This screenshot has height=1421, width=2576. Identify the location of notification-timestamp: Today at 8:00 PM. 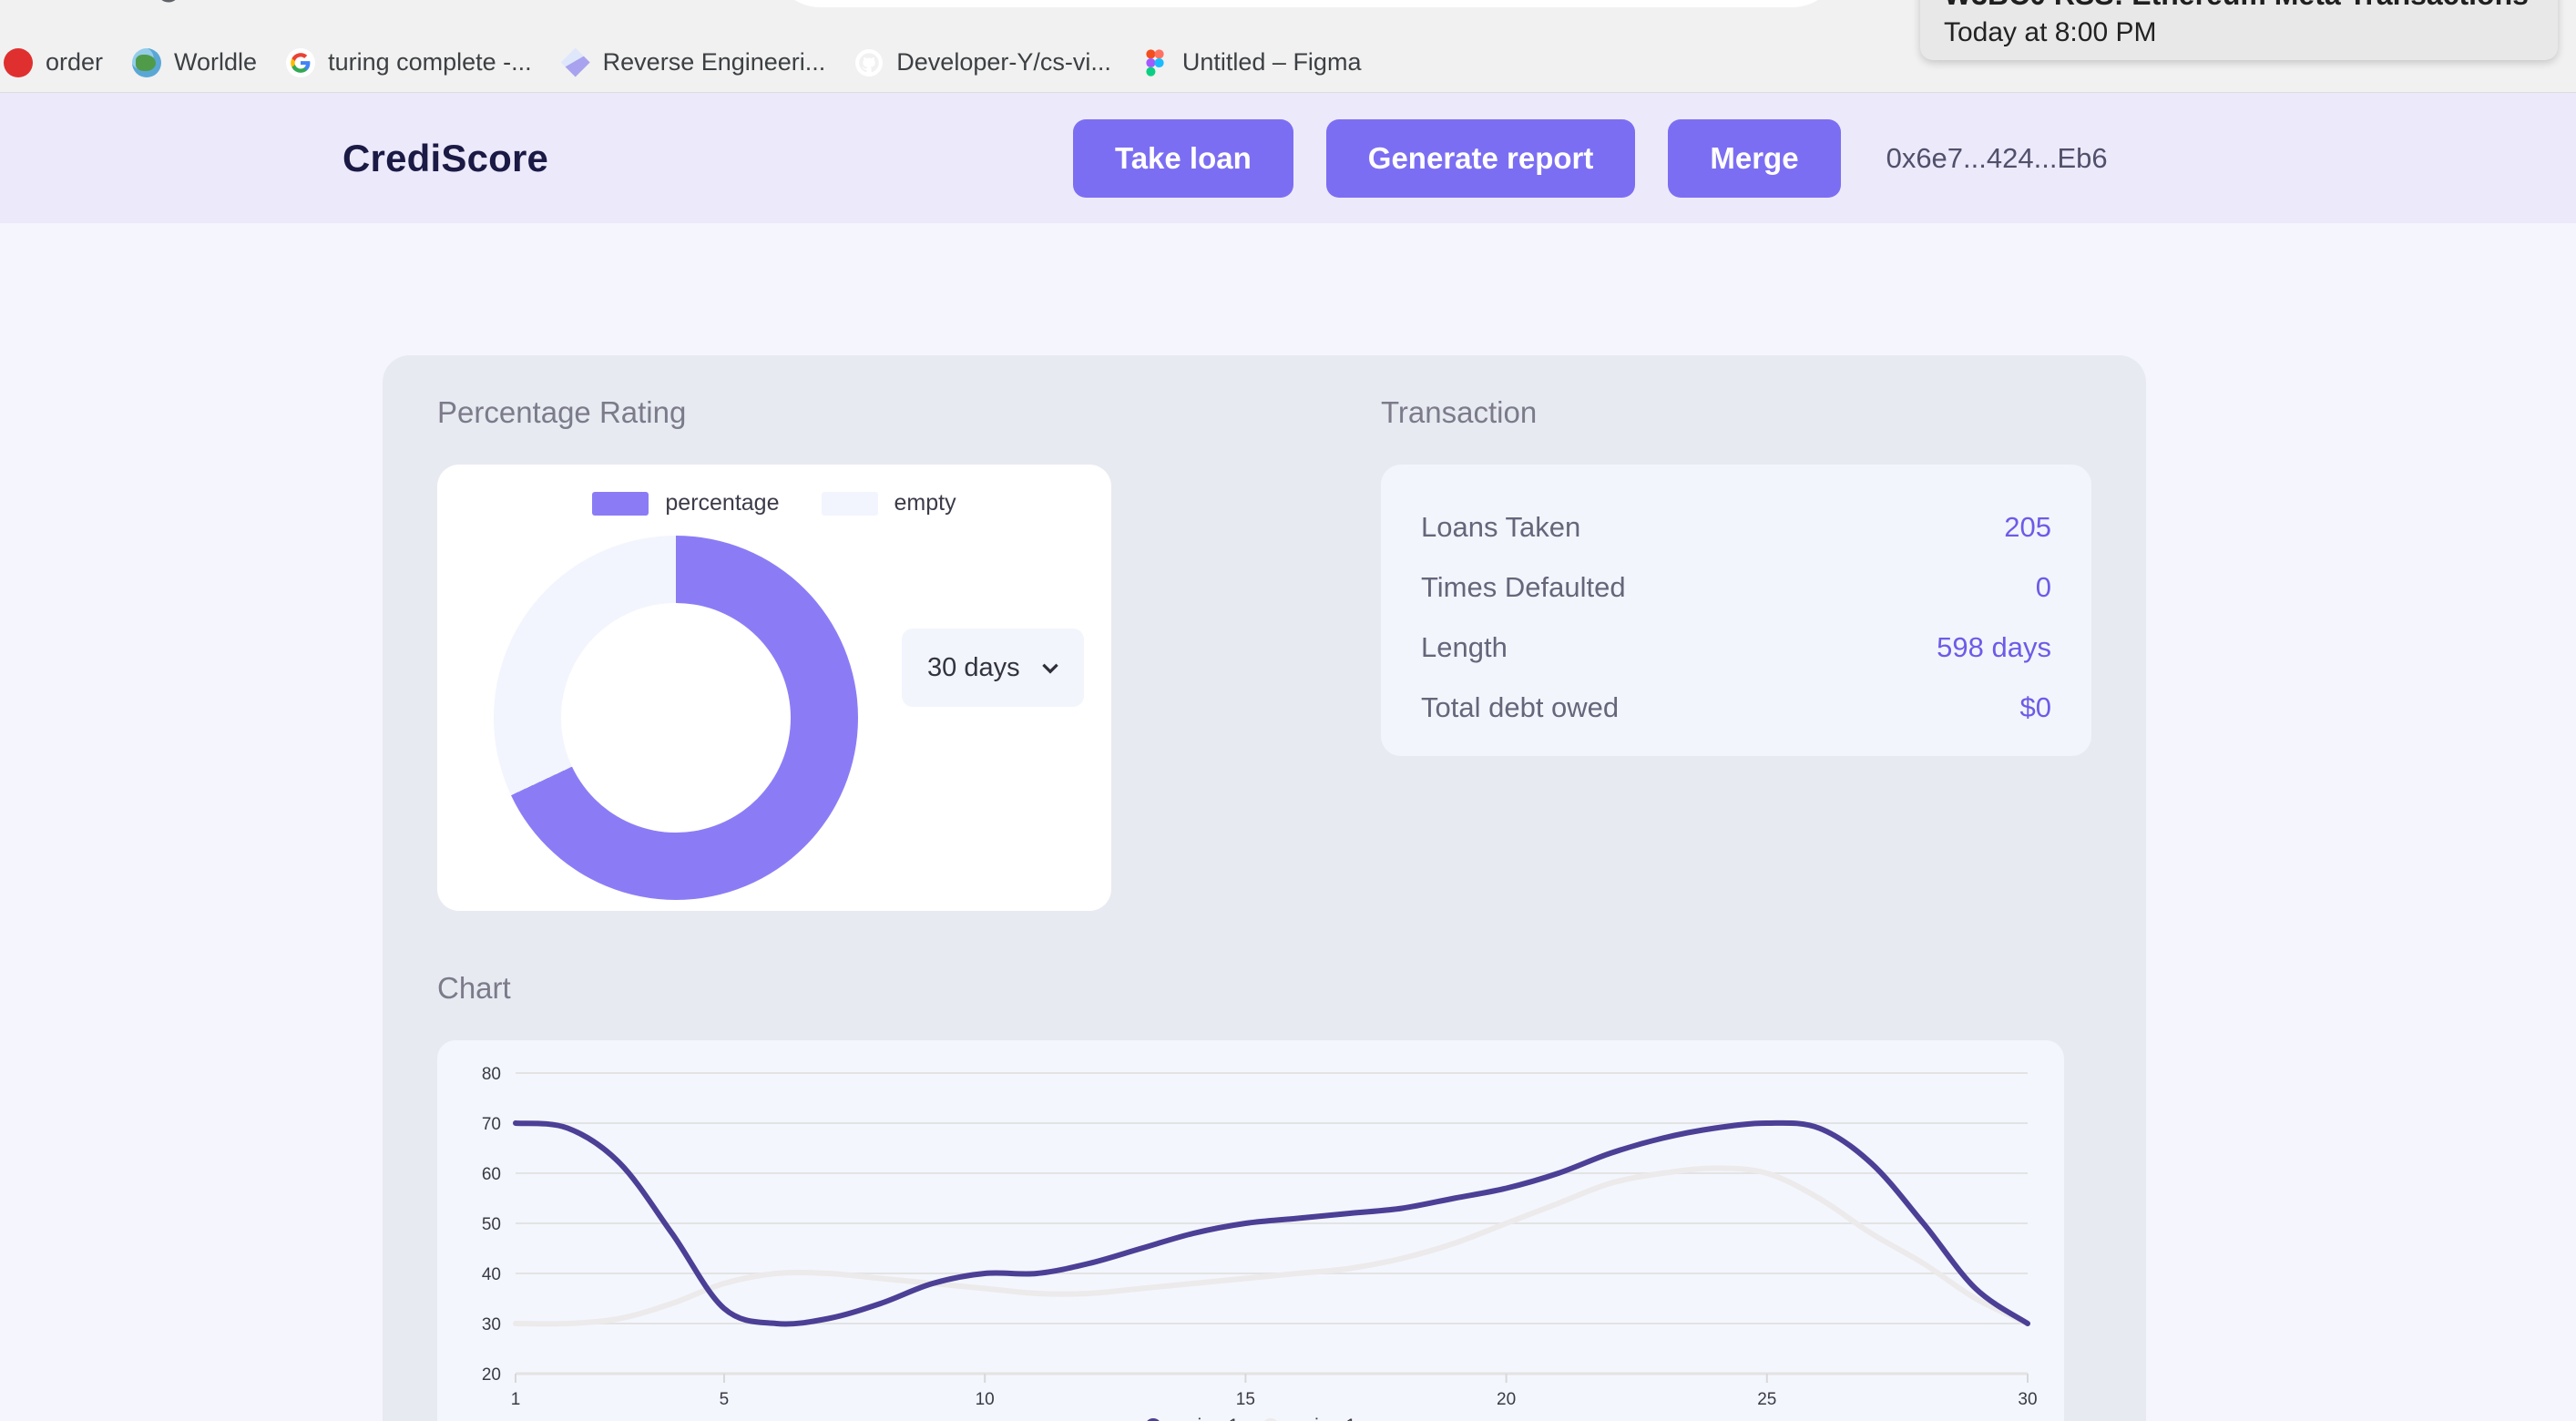
(2050, 31).